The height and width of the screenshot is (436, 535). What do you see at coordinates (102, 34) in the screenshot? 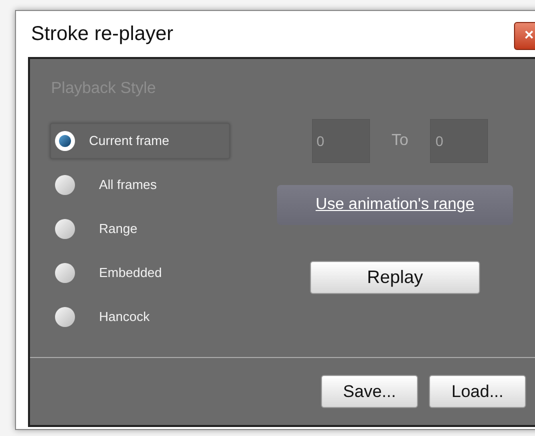
I see `window-title: Stroke re-player` at bounding box center [102, 34].